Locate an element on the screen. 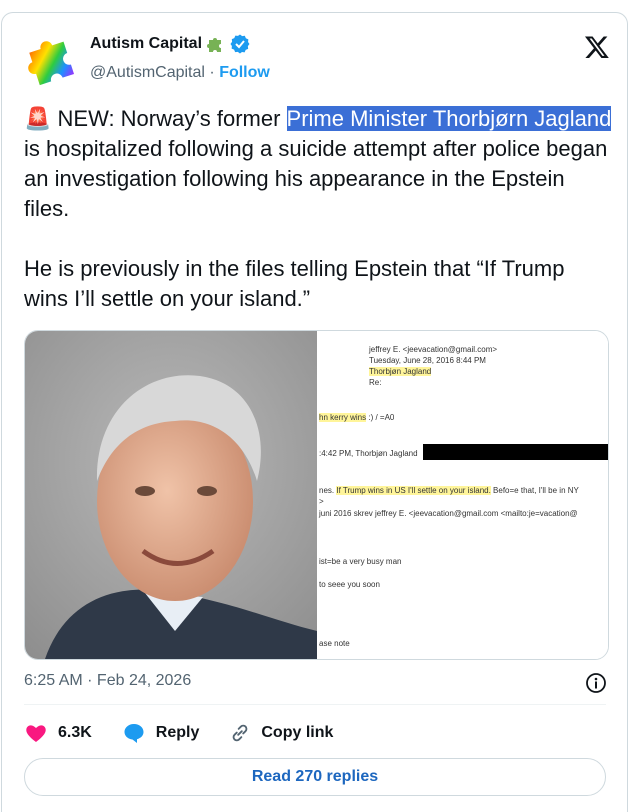 The height and width of the screenshot is (812, 631). reply-button: Reply is located at coordinates (161, 733).